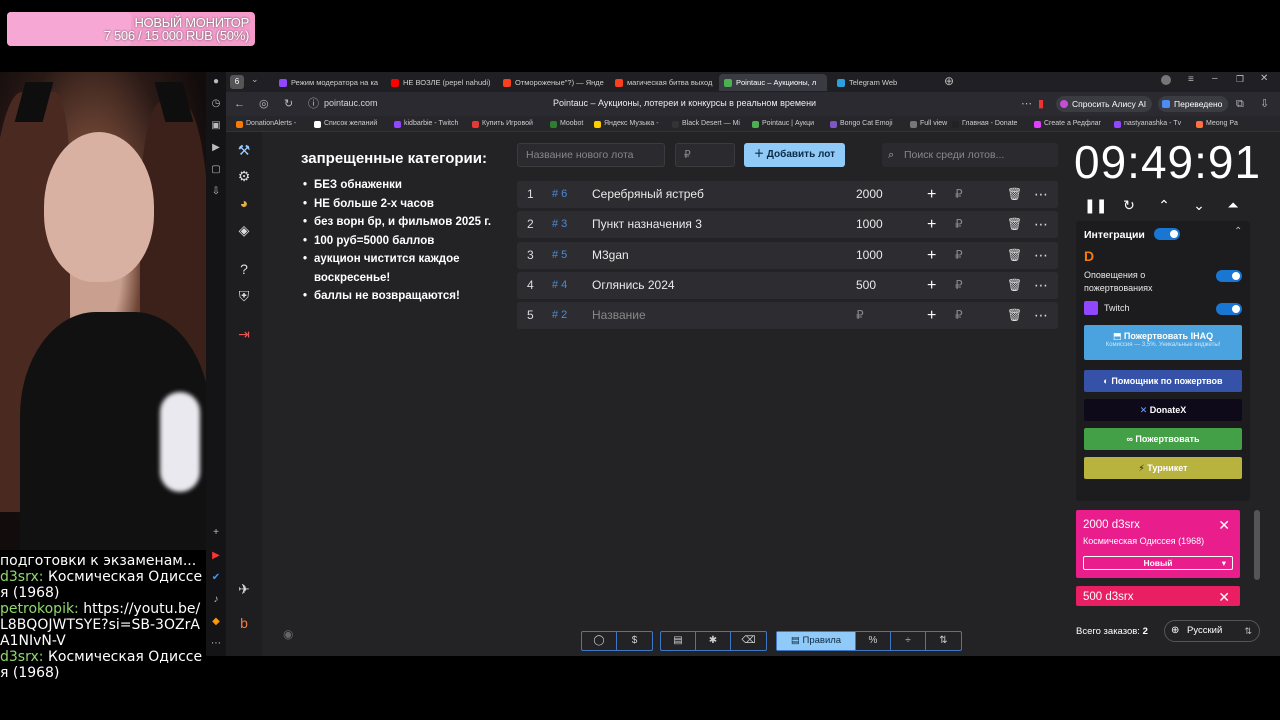 This screenshot has width=1280, height=720. I want to click on add-lot-button: ＋ Добавить лот, so click(794, 155).